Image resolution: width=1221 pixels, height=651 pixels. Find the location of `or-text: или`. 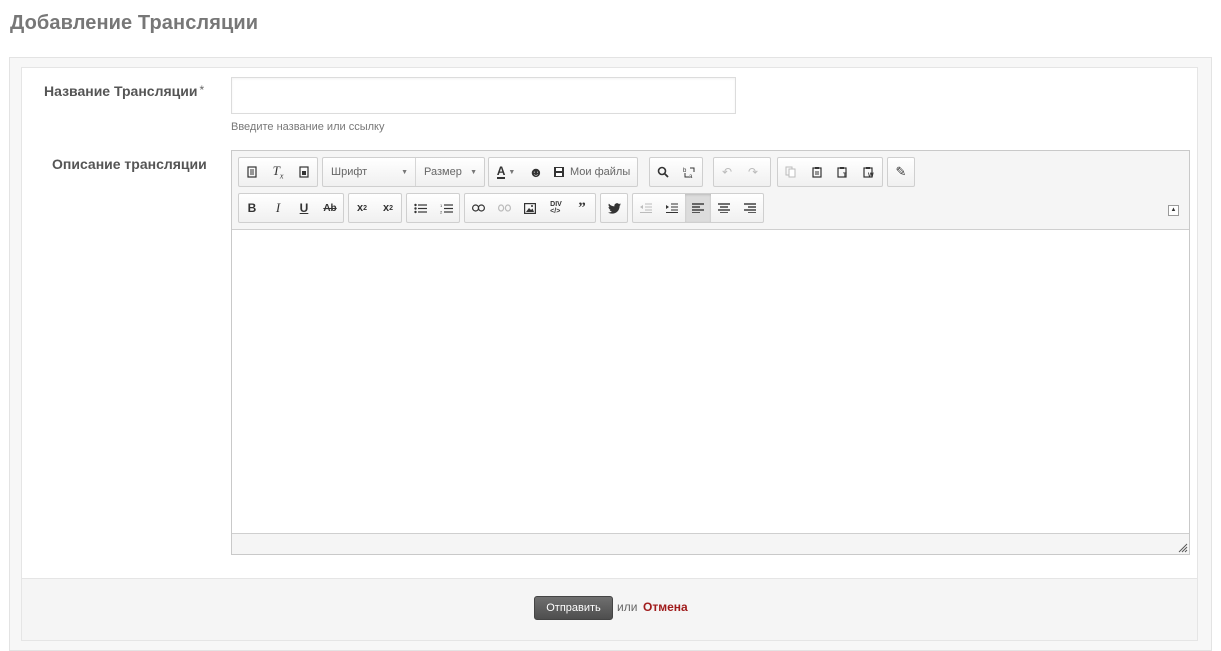

or-text: или is located at coordinates (627, 607).